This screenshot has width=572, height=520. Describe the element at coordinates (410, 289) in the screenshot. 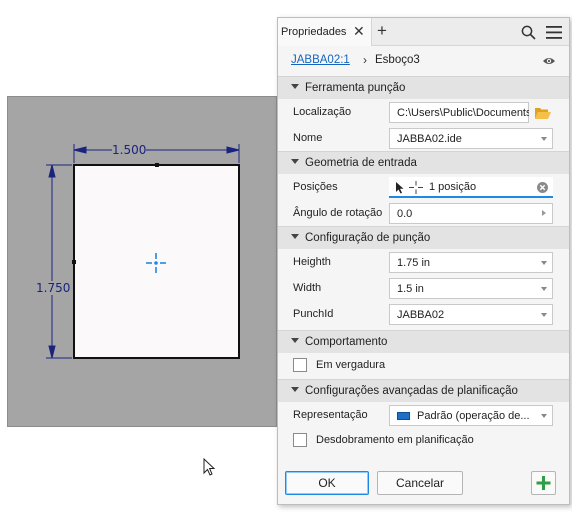

I see `width-value: 1.5 in` at that location.